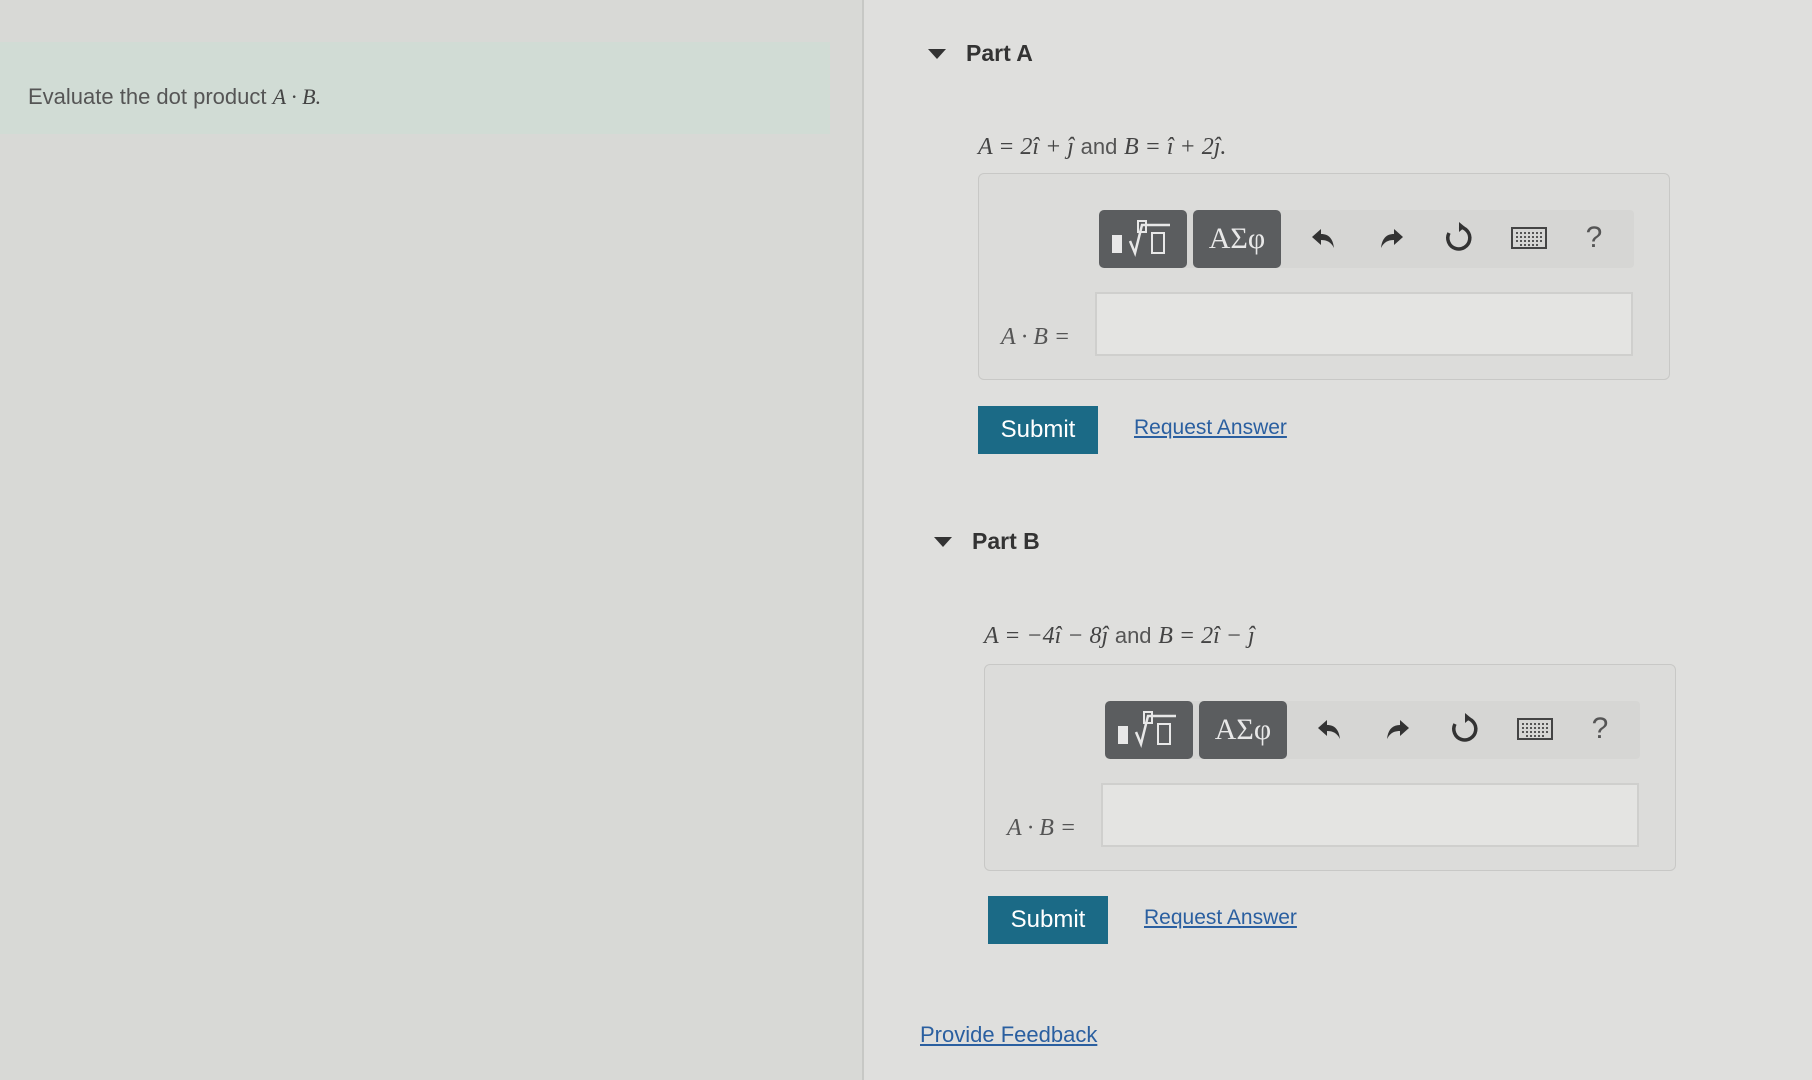 This screenshot has height=1080, width=1812. I want to click on part-b-answer-box: ΑΣφ ? A · B =, so click(1330, 767).